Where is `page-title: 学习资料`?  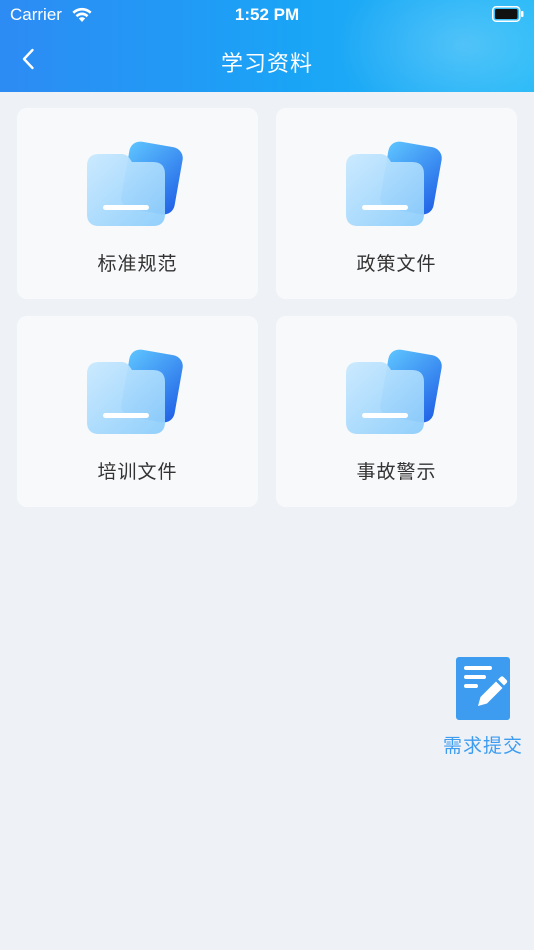
page-title: 学习资料 is located at coordinates (266, 64).